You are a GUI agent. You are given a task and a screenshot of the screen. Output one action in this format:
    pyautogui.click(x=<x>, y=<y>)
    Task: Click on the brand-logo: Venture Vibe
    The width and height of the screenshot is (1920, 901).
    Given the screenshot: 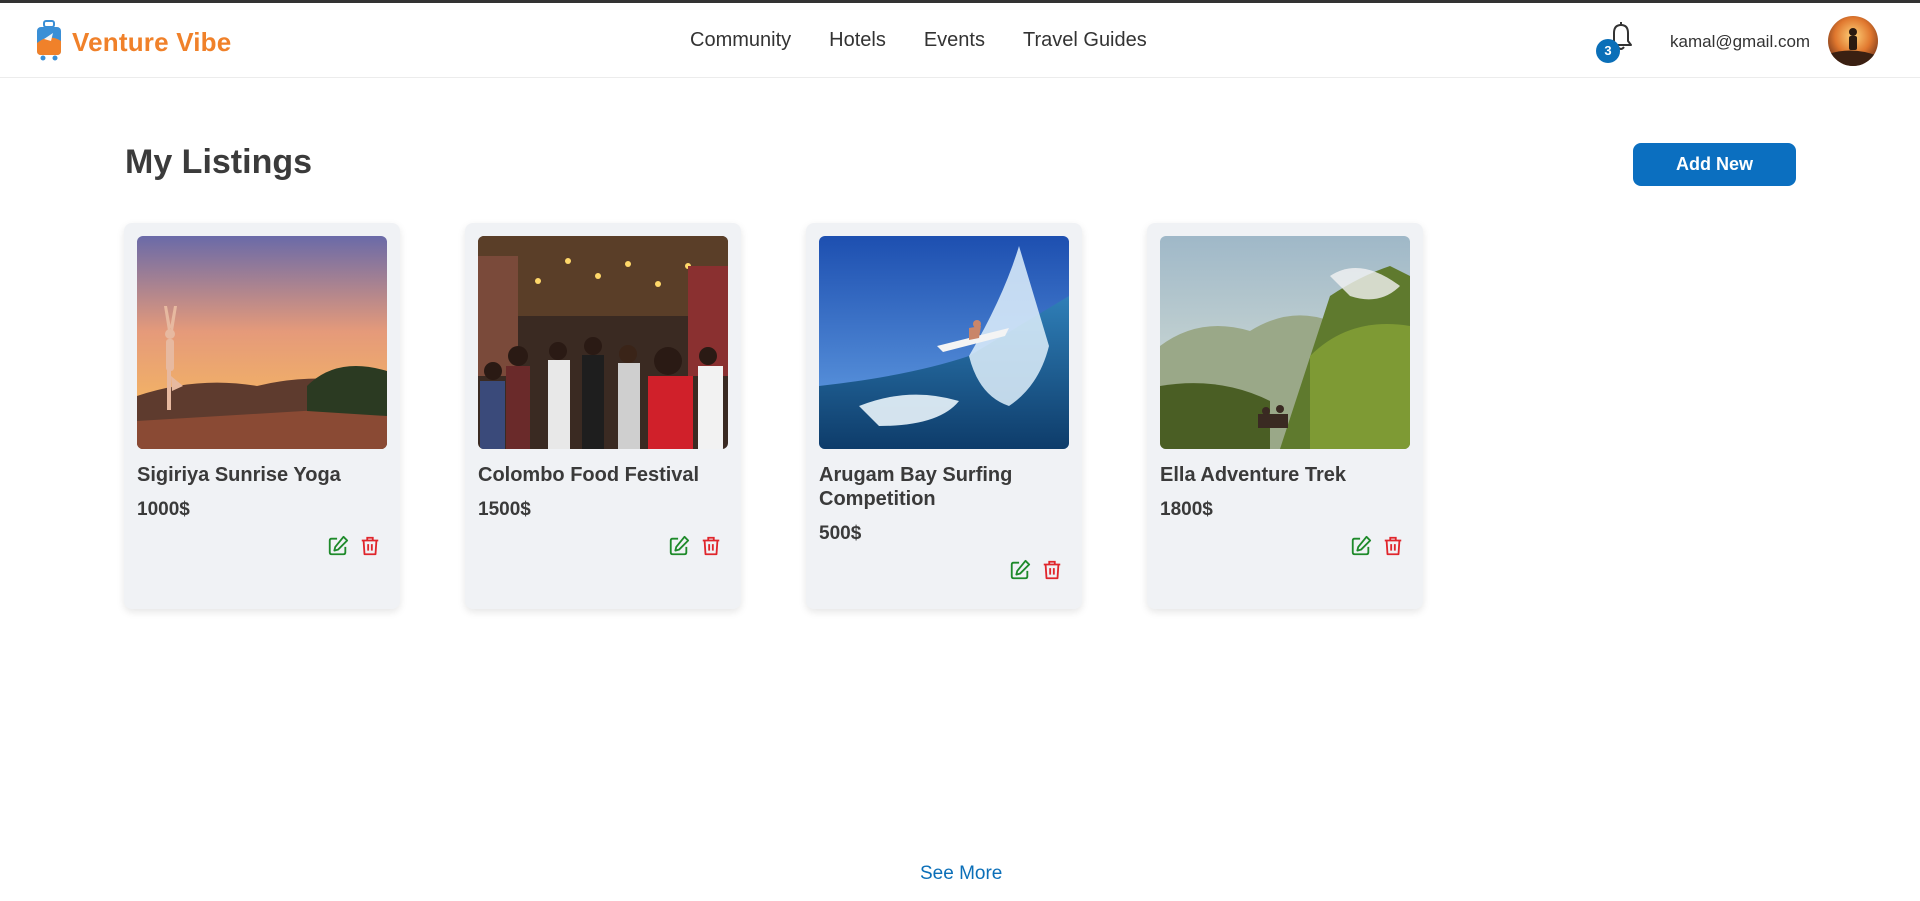 What is the action you would take?
    pyautogui.click(x=132, y=40)
    